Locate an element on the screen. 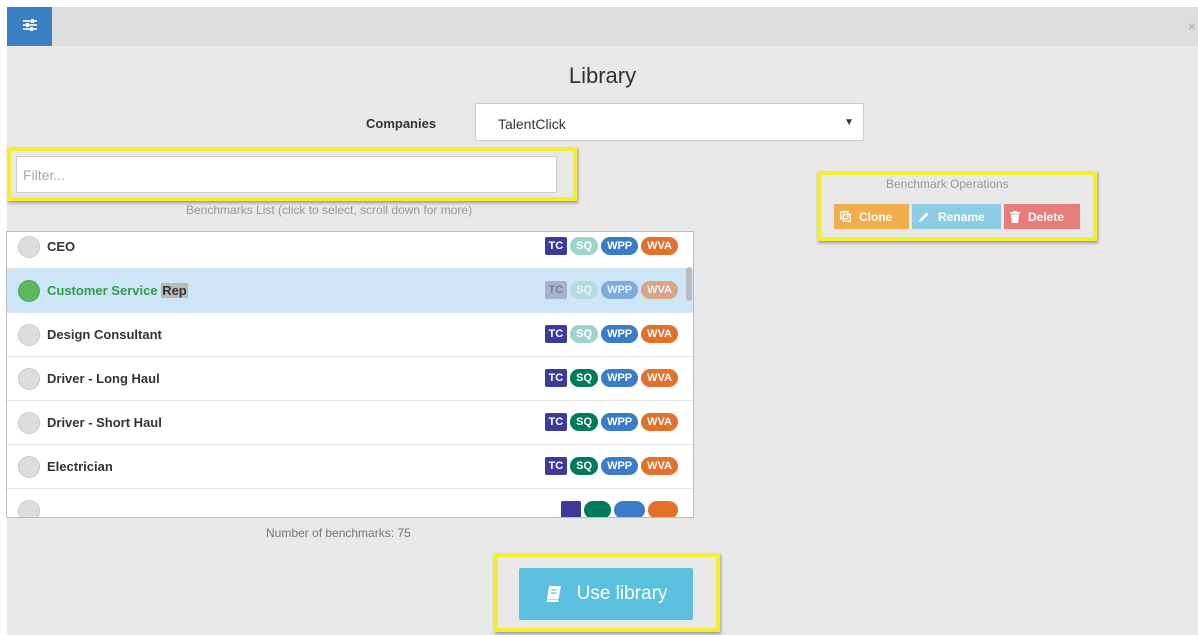  list-item-driver-long-haul: Driver - Long Haul TC SQ WPP WVA is located at coordinates (350, 379).